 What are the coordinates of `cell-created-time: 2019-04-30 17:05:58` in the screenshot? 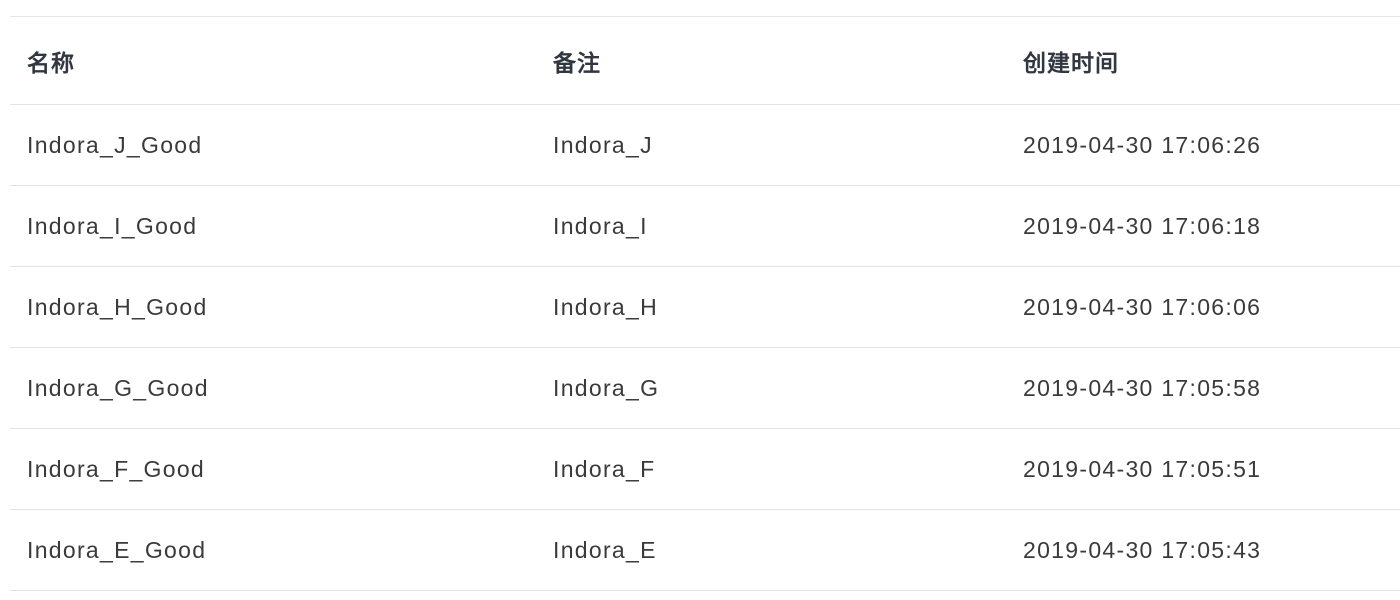 It's located at (1203, 388).